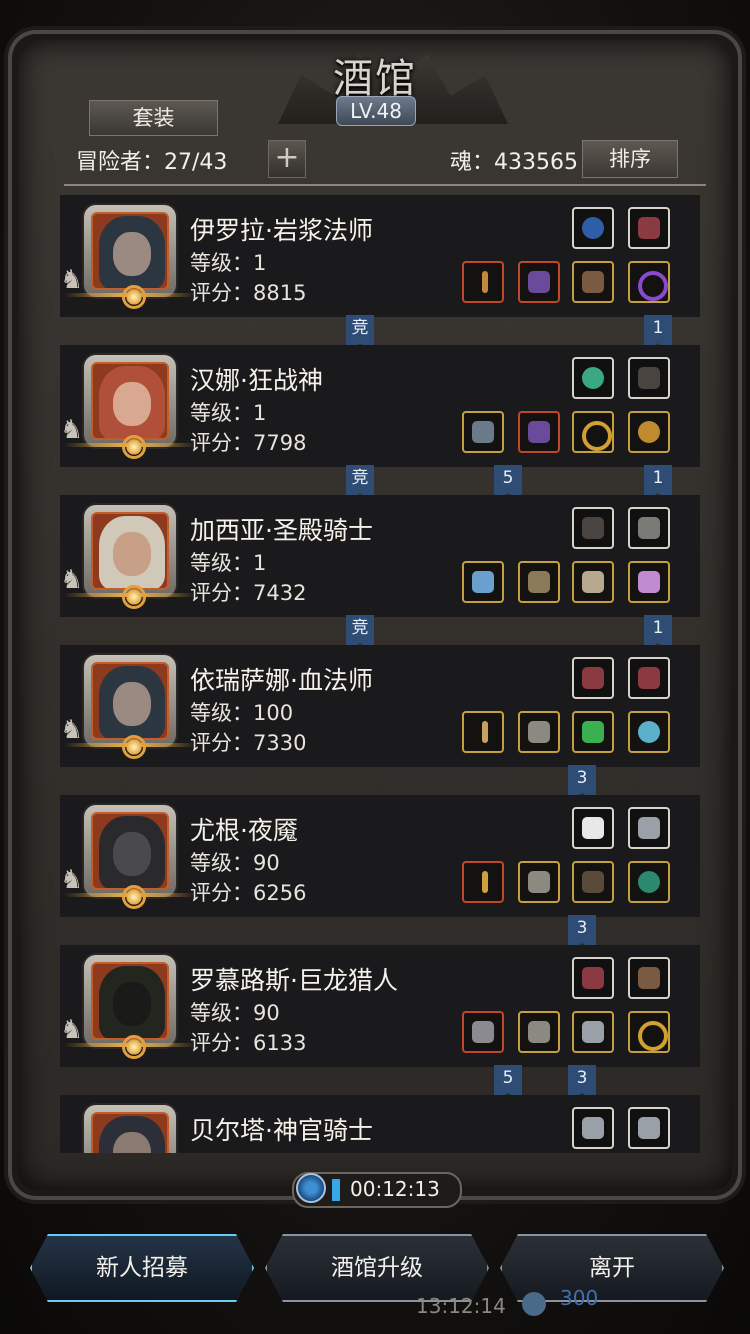 The width and height of the screenshot is (750, 1334). What do you see at coordinates (242, 713) in the screenshot?
I see `hero-level: 等级：100` at bounding box center [242, 713].